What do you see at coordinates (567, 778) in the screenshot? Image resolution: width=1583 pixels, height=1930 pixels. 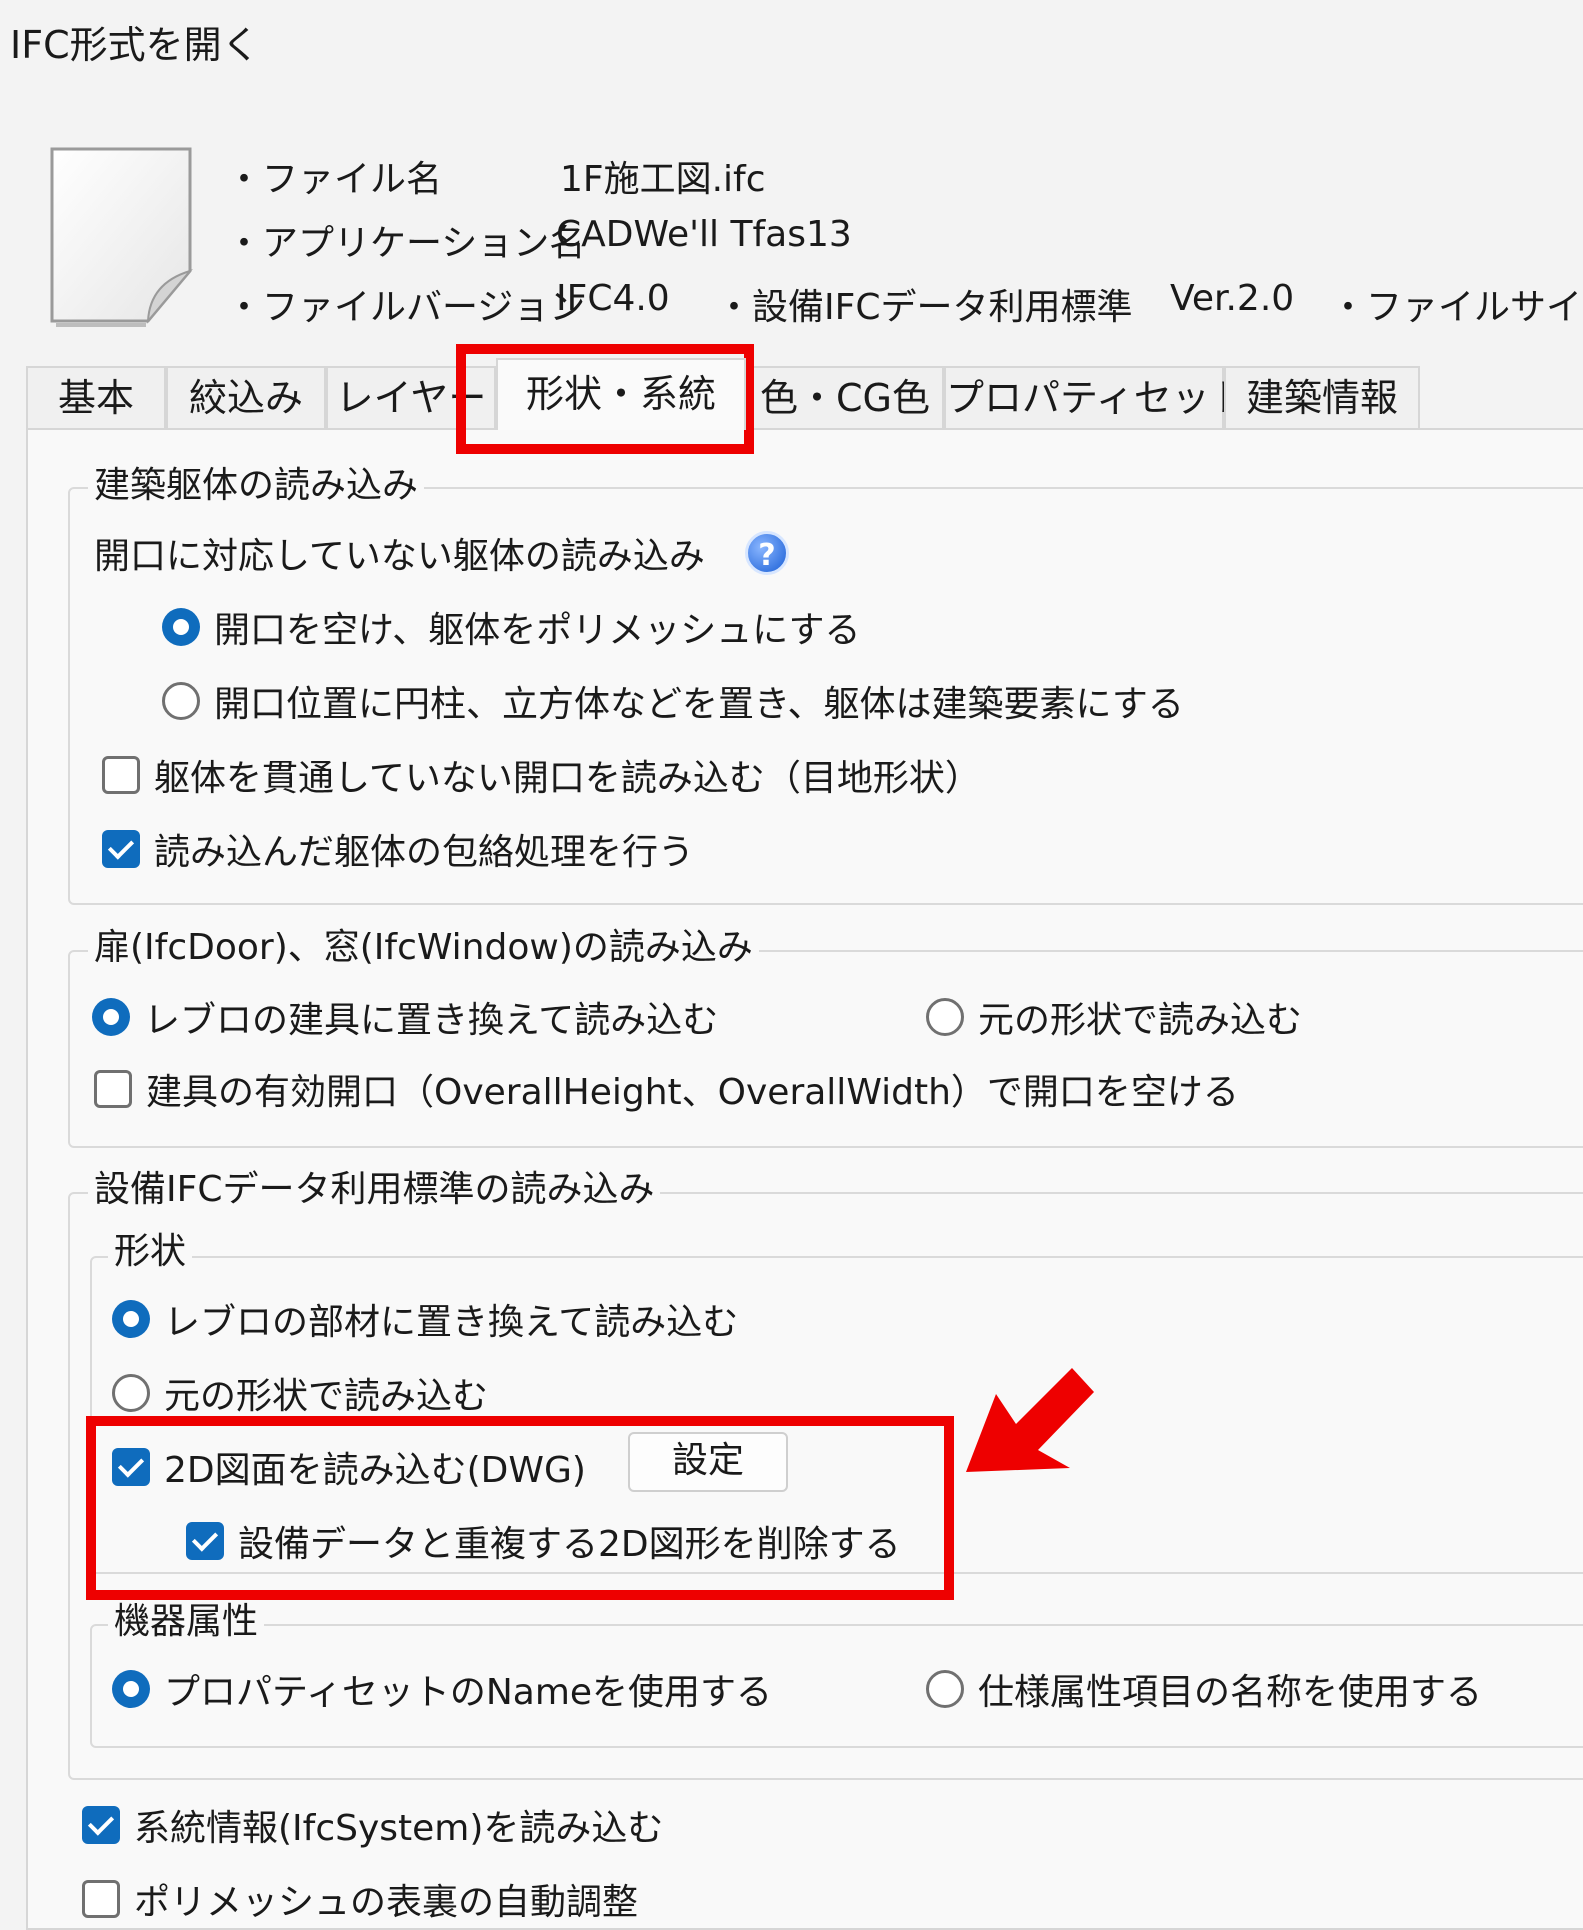 I see `non-penetrating-label: 躯体を貫通していない開口を読み込む（目地形状）` at bounding box center [567, 778].